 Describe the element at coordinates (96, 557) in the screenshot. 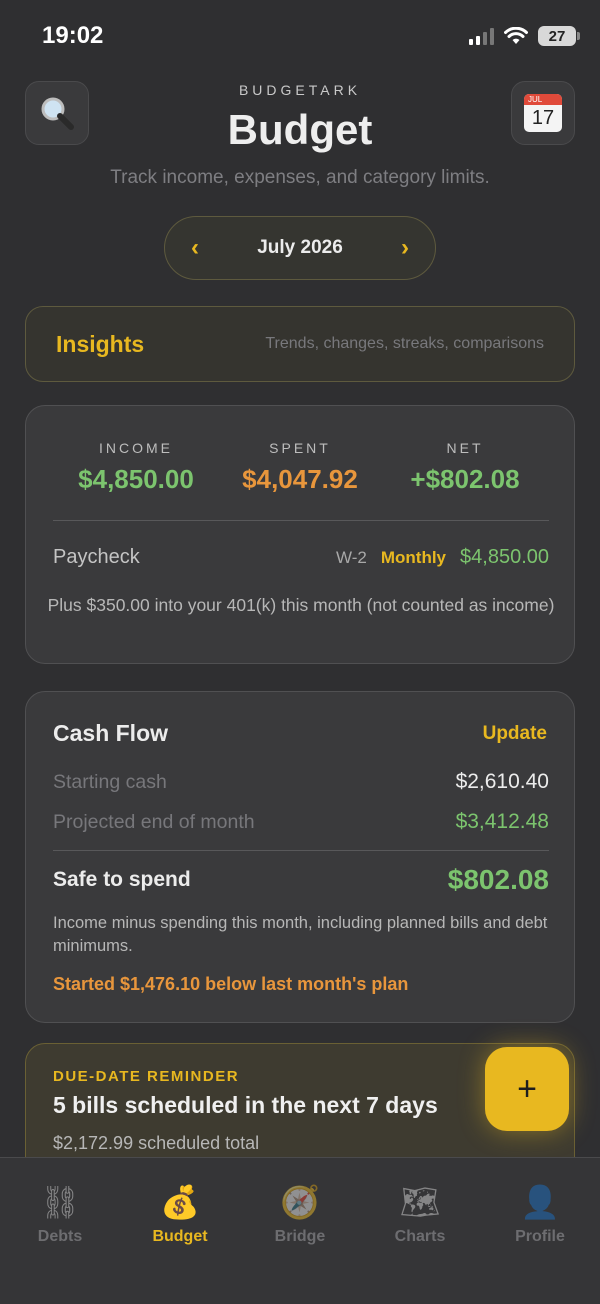

I see `paycheck-label: Paycheck` at that location.